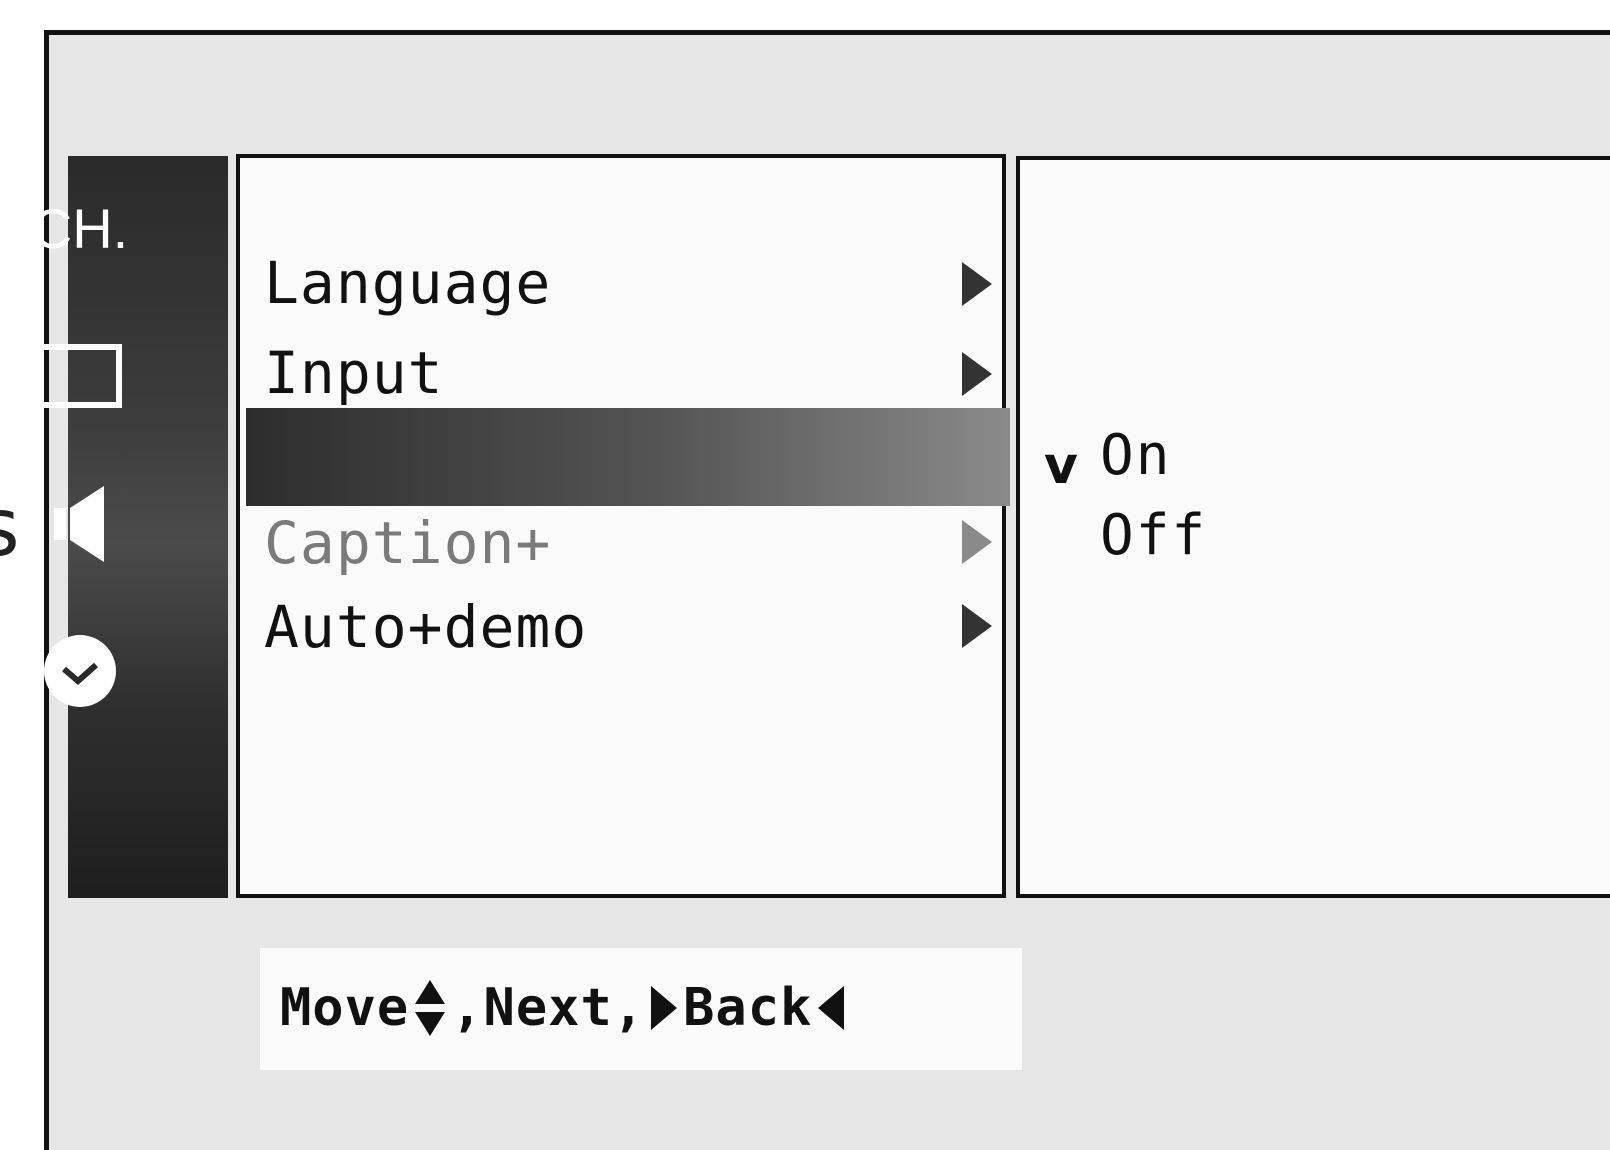 The image size is (1610, 1150). I want to click on nav-hint: Move , Next , Back, so click(565, 1008).